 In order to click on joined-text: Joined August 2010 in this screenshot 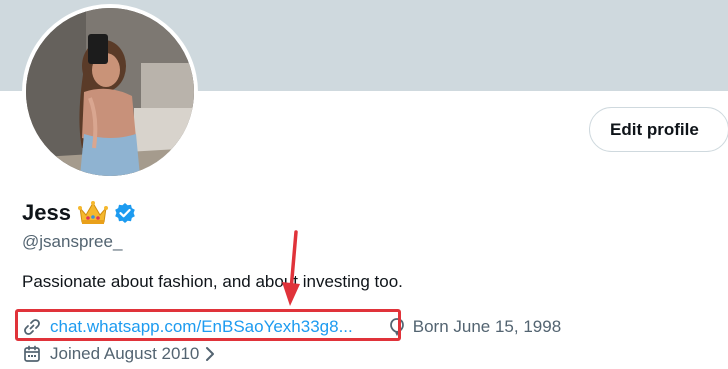, I will do `click(125, 353)`.